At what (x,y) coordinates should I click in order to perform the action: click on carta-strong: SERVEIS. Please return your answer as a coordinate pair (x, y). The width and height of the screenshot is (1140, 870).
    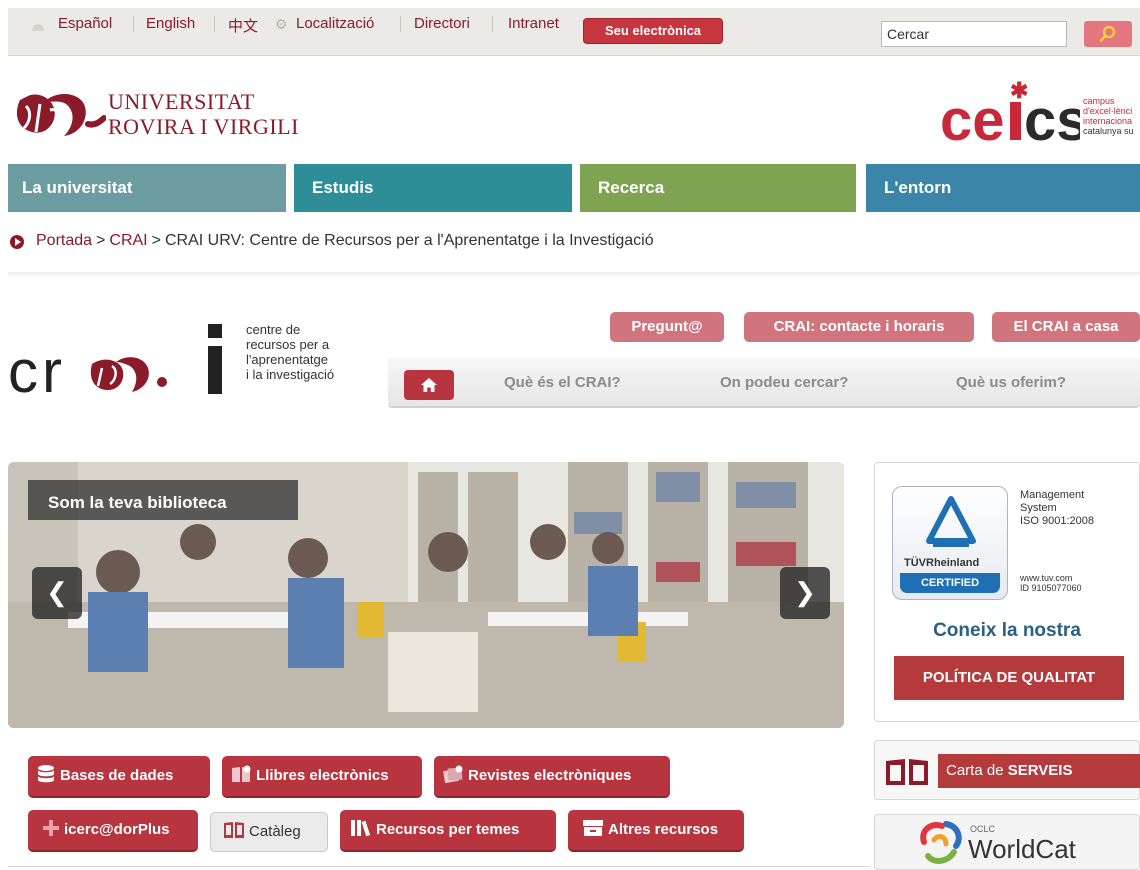
    Looking at the image, I should click on (1040, 770).